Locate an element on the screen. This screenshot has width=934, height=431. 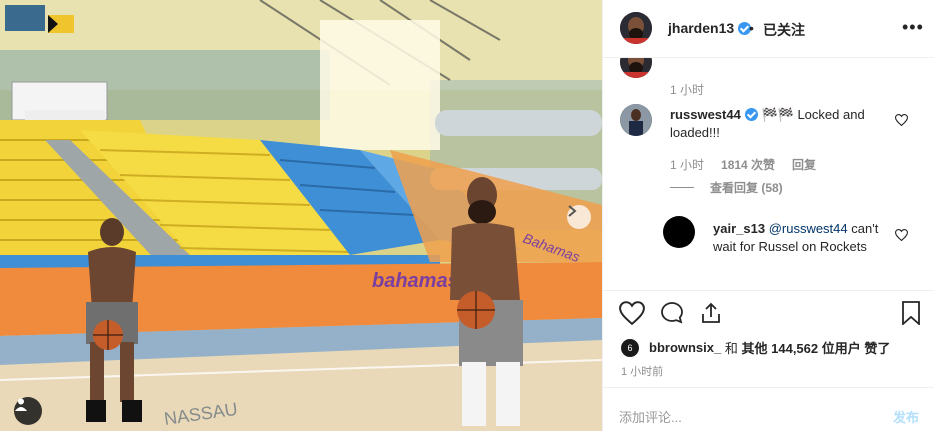
commenter-avatar is located at coordinates (636, 120).